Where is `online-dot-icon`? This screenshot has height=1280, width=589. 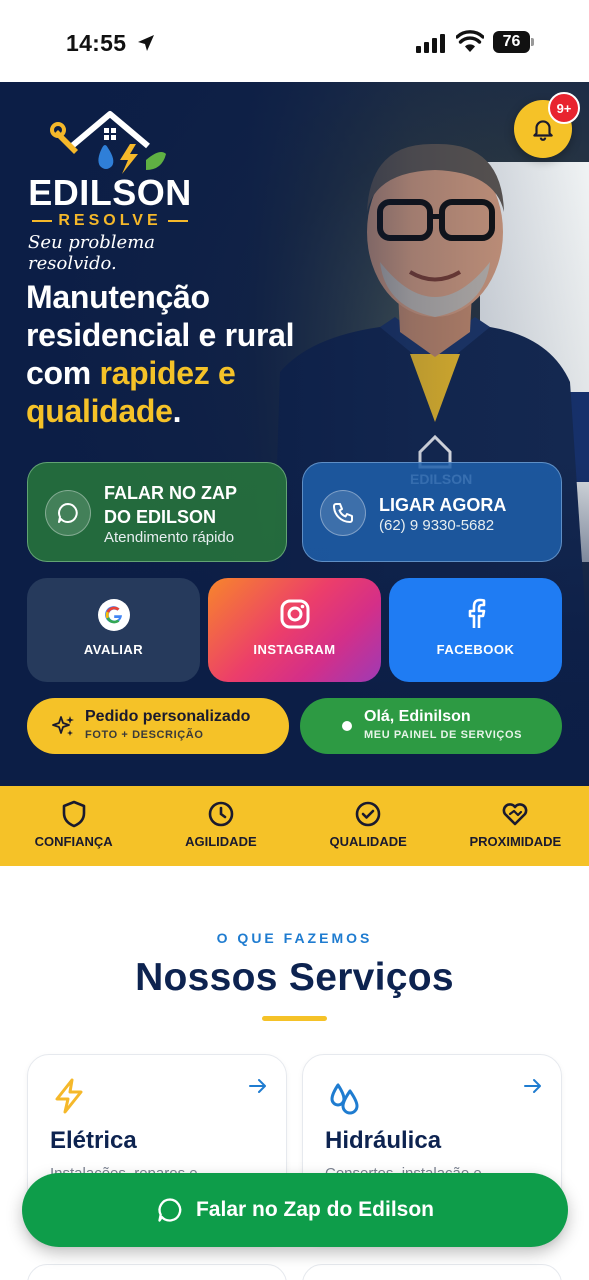
online-dot-icon is located at coordinates (347, 726).